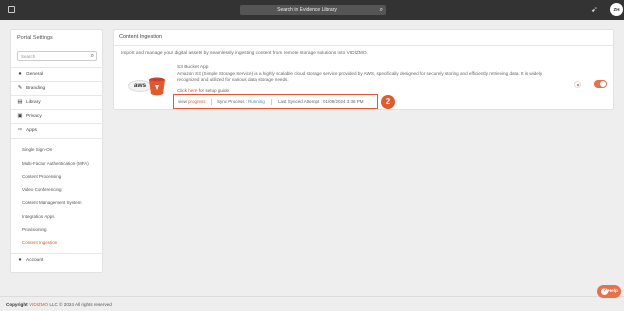  Describe the element at coordinates (52, 202) in the screenshot. I see `sidebar-subitem-cms: Content Management System` at that location.